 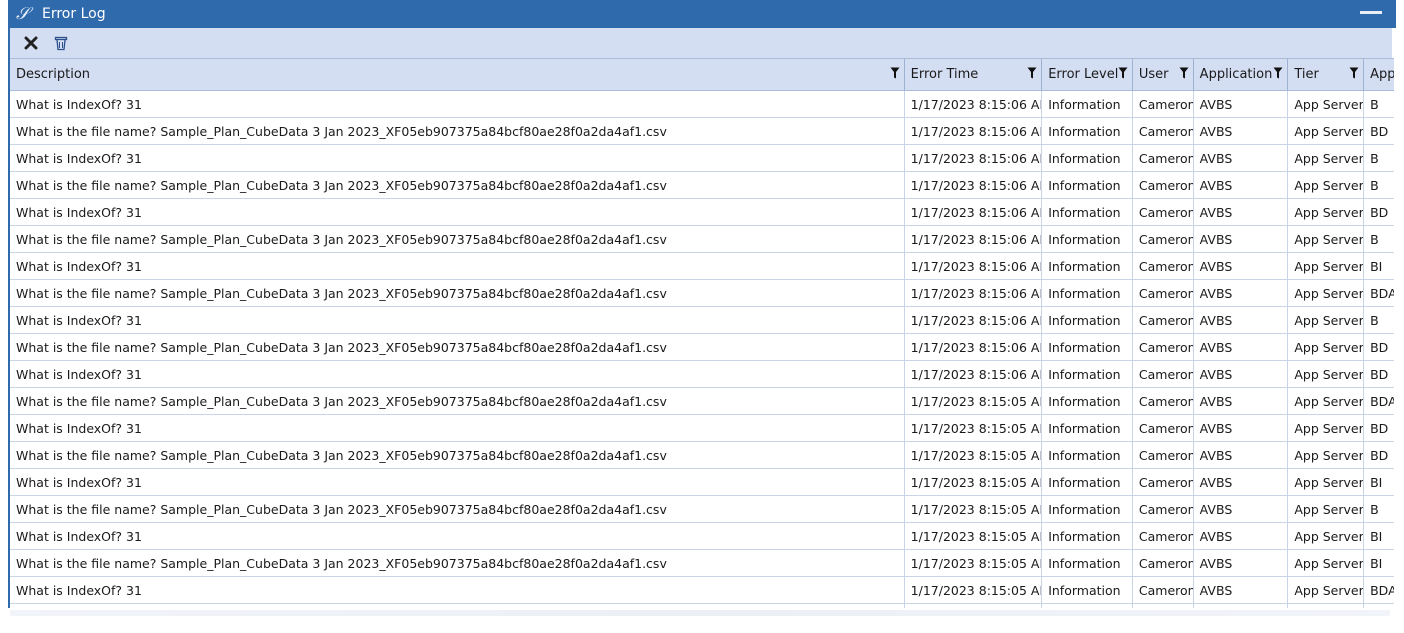 I want to click on minimize-icon, so click(x=1371, y=12).